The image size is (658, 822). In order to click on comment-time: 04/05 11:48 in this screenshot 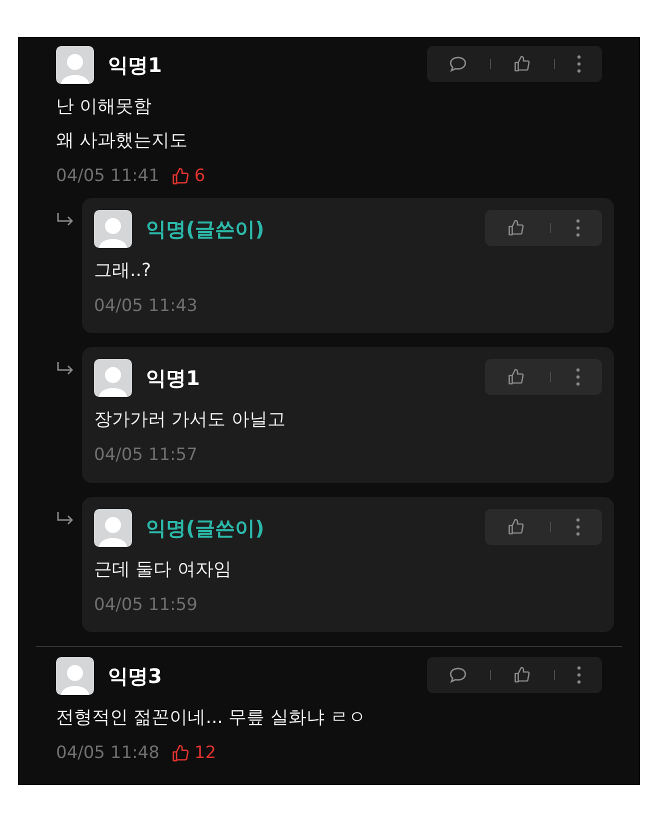, I will do `click(108, 753)`.